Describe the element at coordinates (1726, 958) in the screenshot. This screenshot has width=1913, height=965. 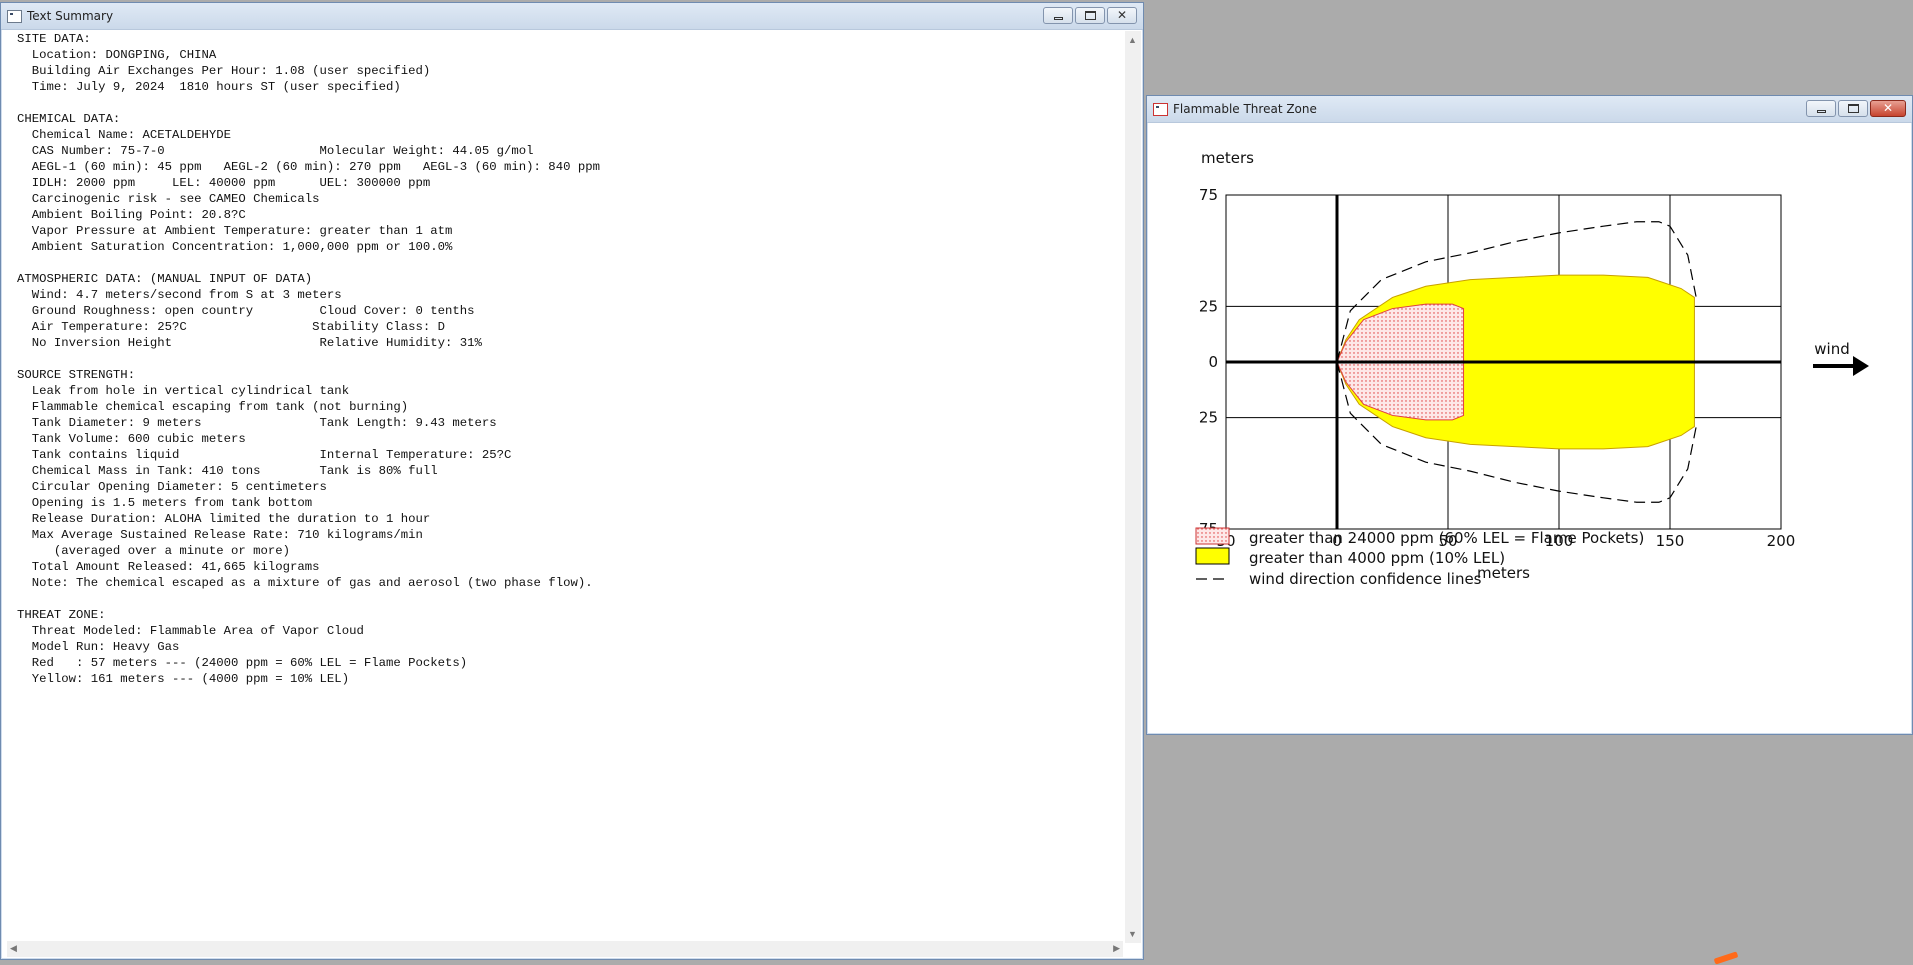
I see `cursor-fragment` at that location.